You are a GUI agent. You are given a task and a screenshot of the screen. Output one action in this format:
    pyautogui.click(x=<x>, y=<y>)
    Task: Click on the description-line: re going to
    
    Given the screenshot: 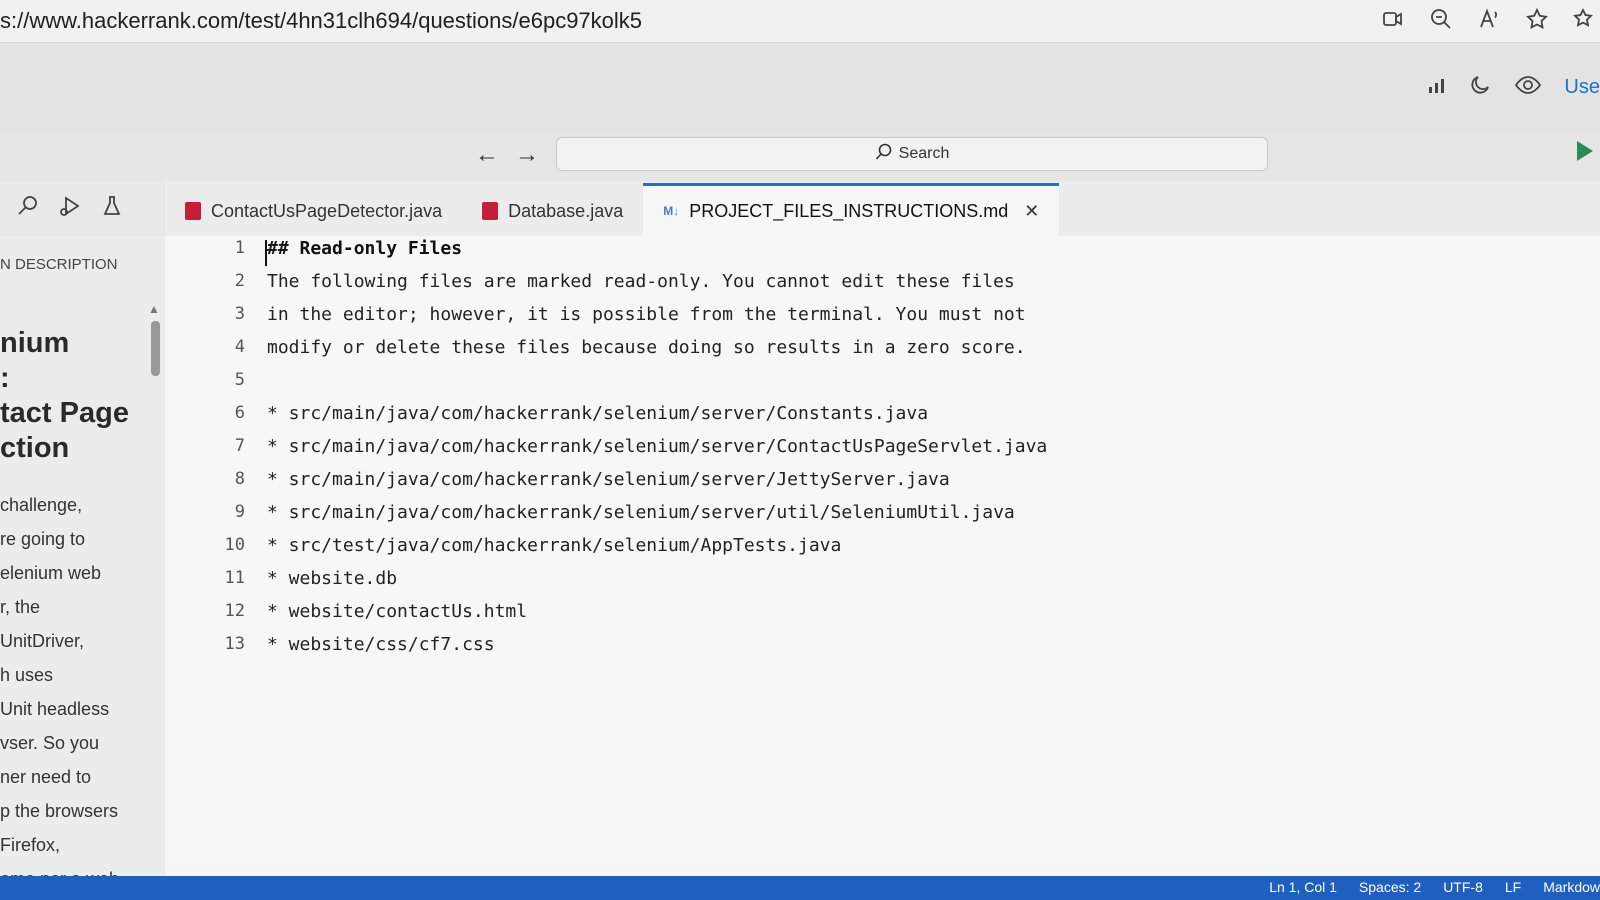 What is the action you would take?
    pyautogui.click(x=43, y=539)
    